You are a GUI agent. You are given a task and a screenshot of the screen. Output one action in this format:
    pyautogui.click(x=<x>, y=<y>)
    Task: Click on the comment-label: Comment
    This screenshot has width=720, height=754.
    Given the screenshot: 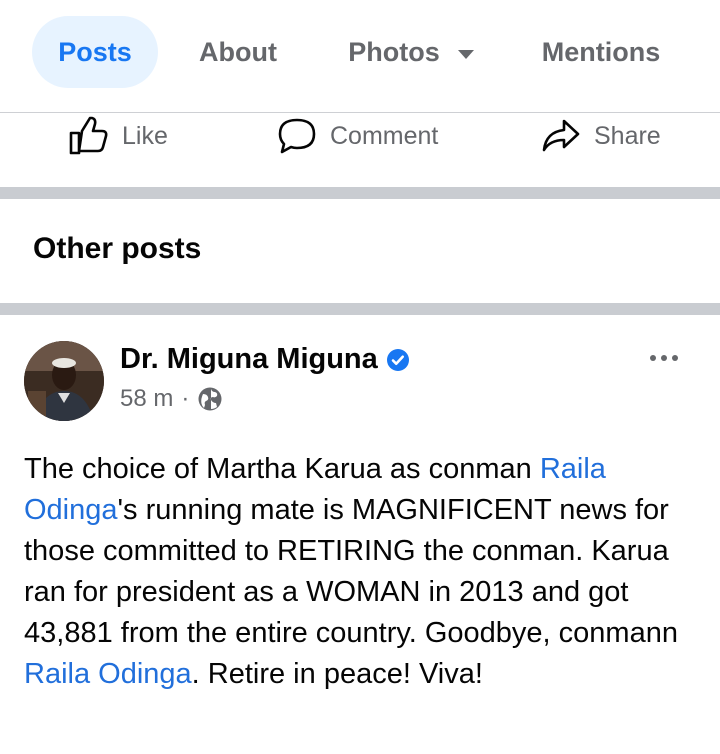 What is the action you would take?
    pyautogui.click(x=384, y=135)
    